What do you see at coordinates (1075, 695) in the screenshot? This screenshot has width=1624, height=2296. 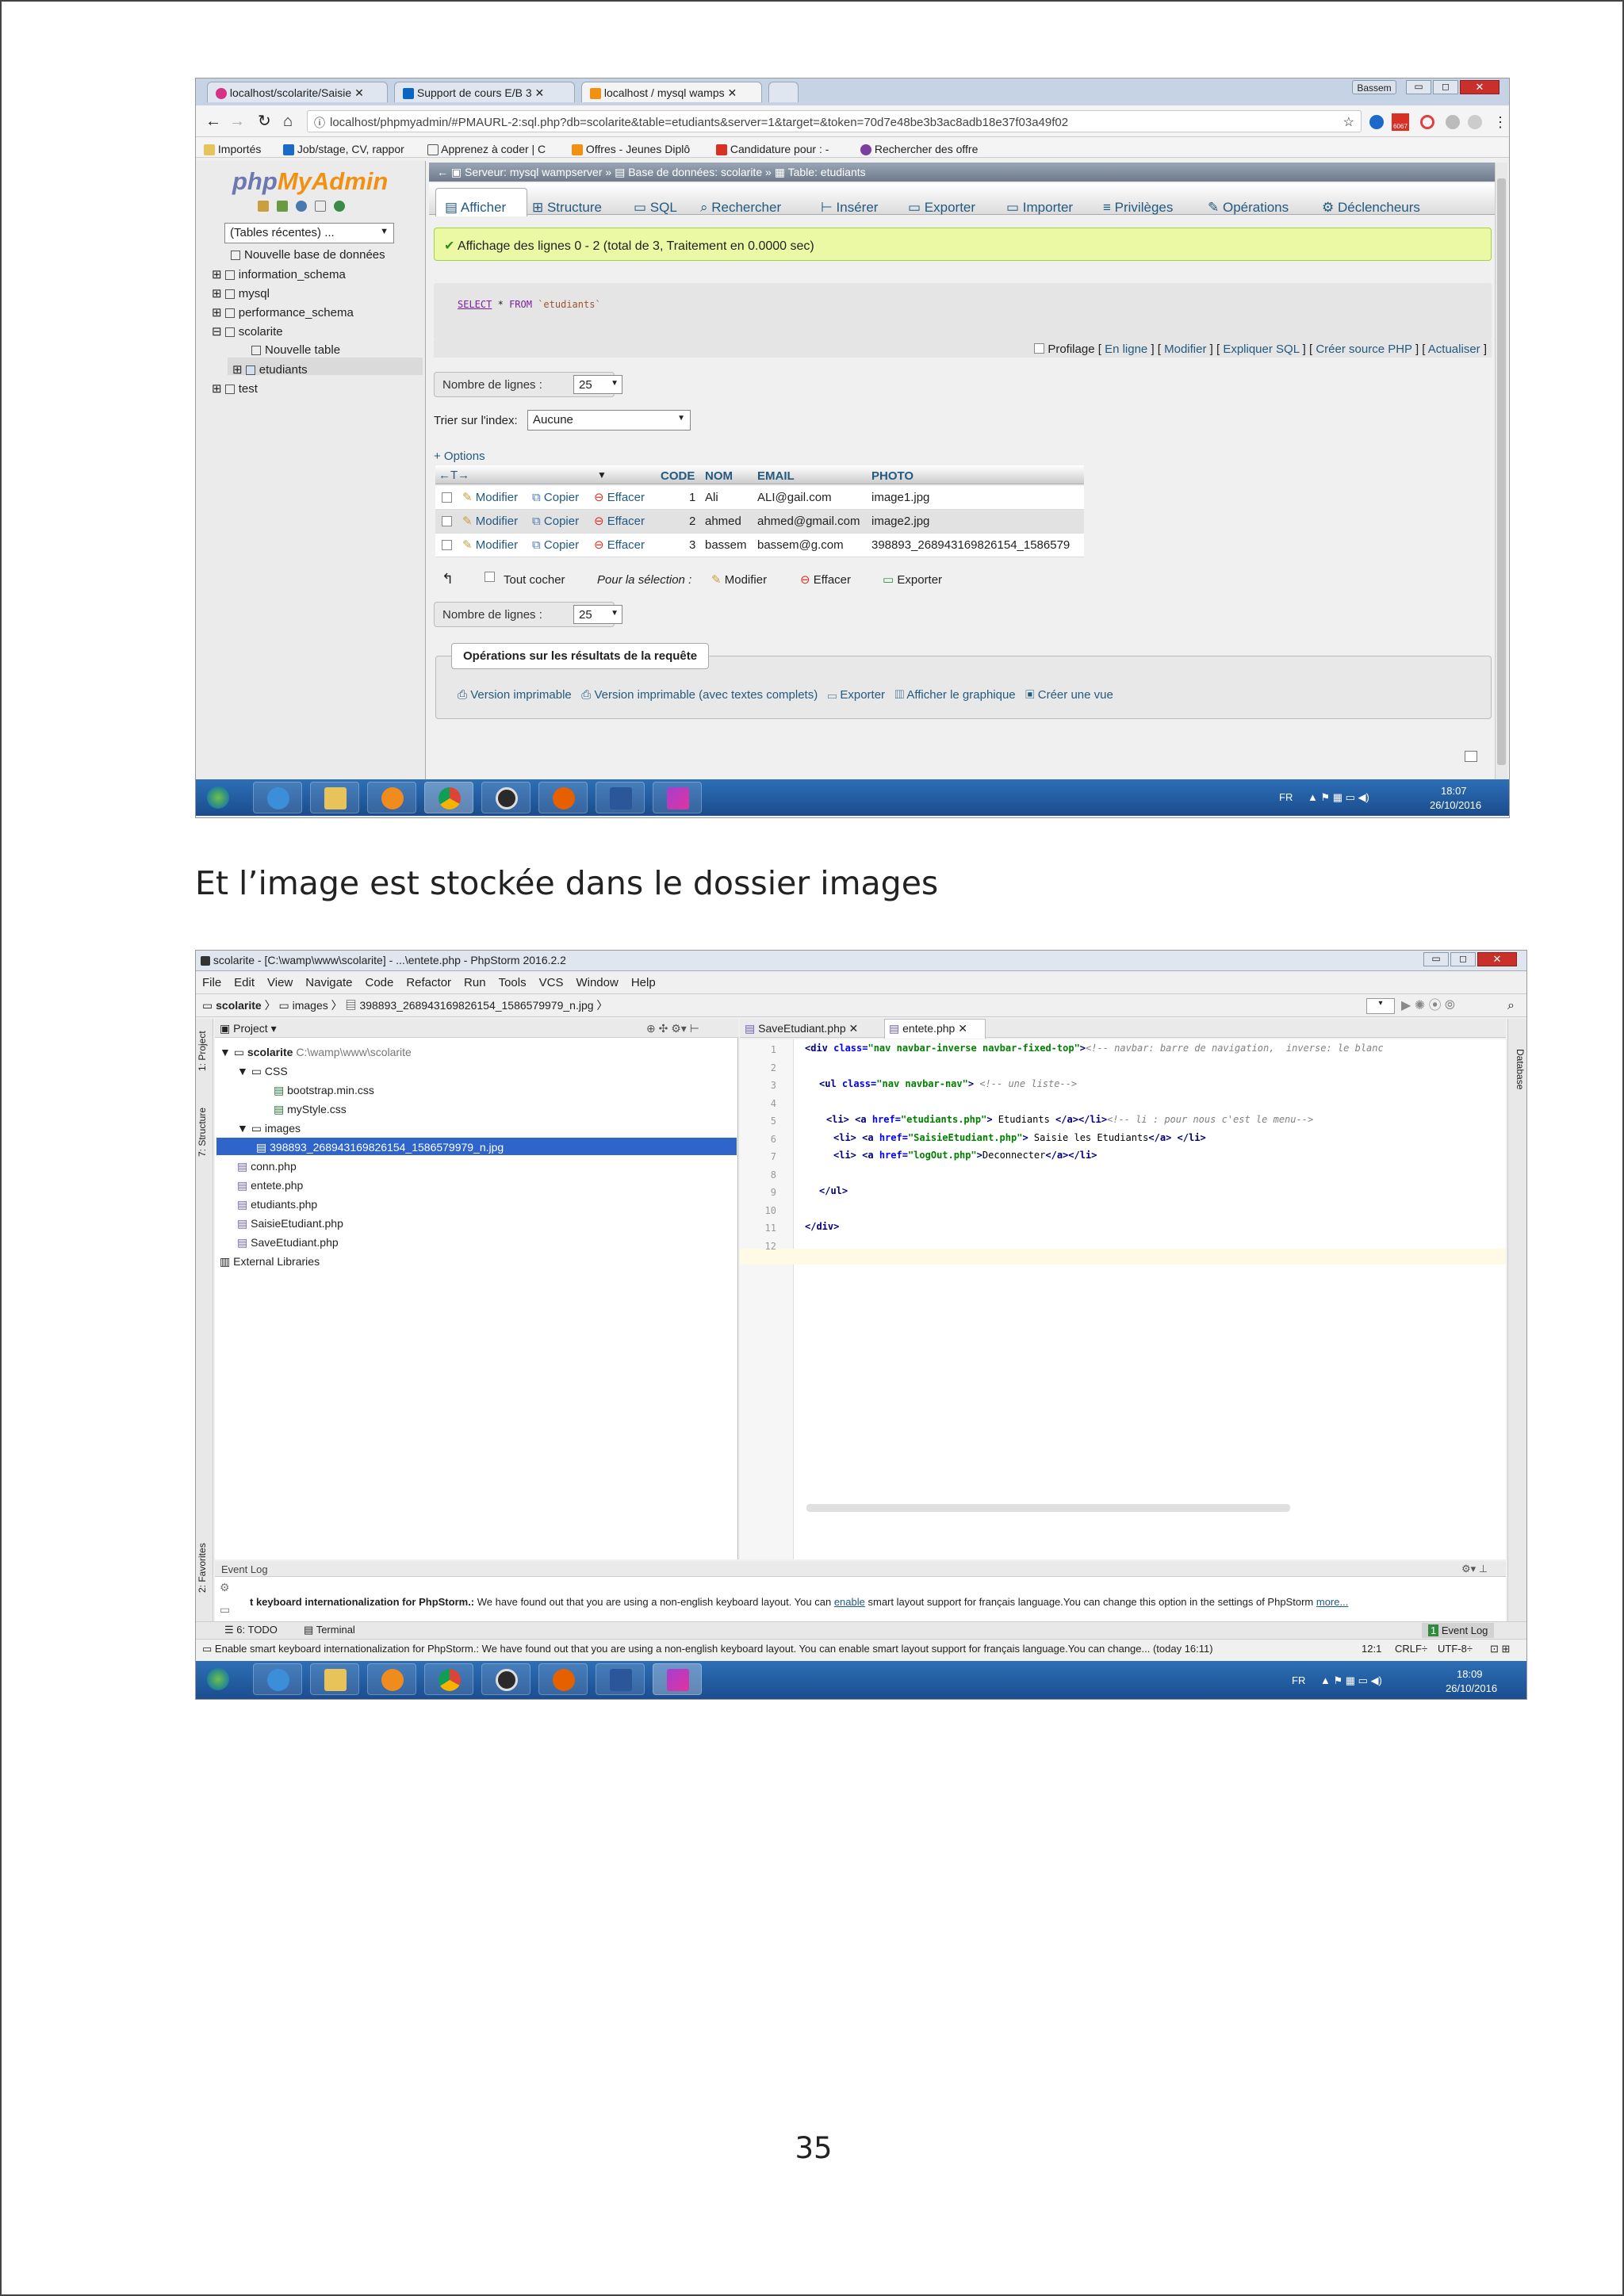 I see `create-view-link: Créer une vue` at bounding box center [1075, 695].